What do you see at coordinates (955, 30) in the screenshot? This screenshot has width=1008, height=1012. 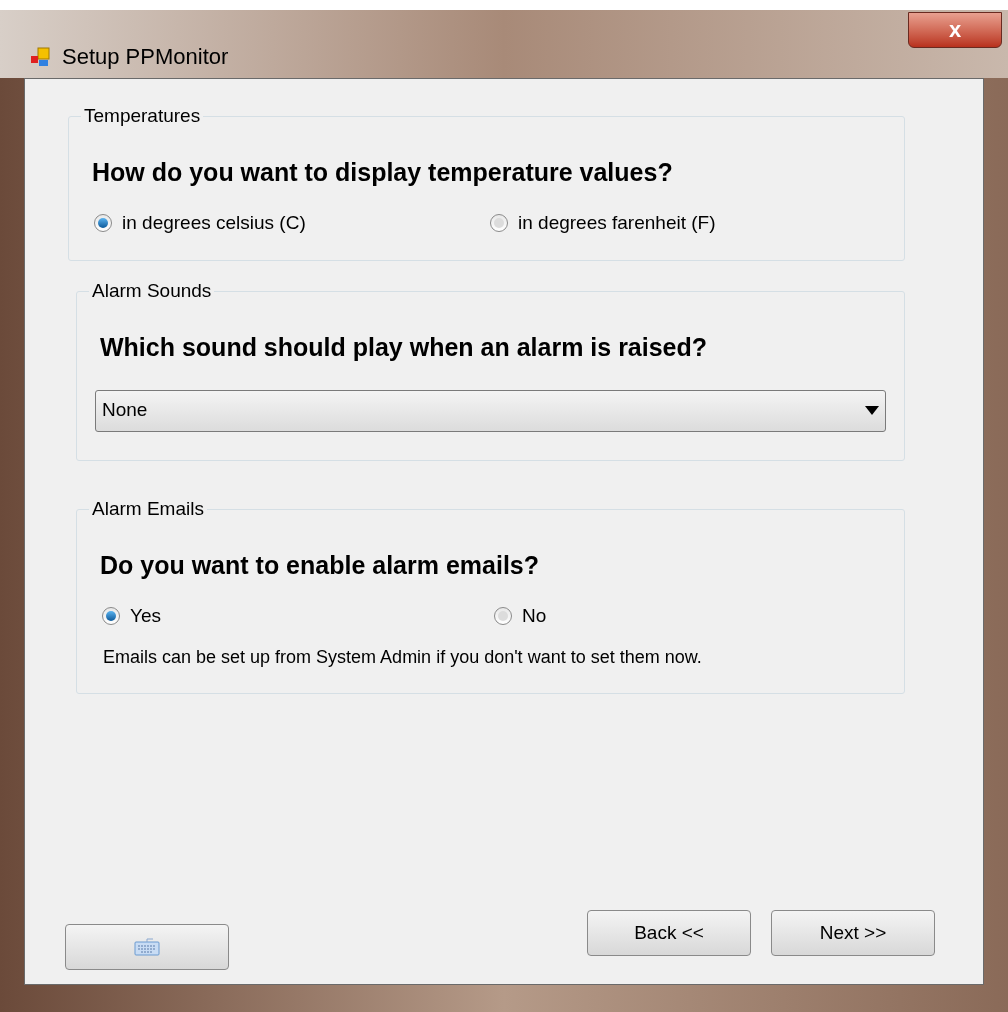 I see `close-button: x` at bounding box center [955, 30].